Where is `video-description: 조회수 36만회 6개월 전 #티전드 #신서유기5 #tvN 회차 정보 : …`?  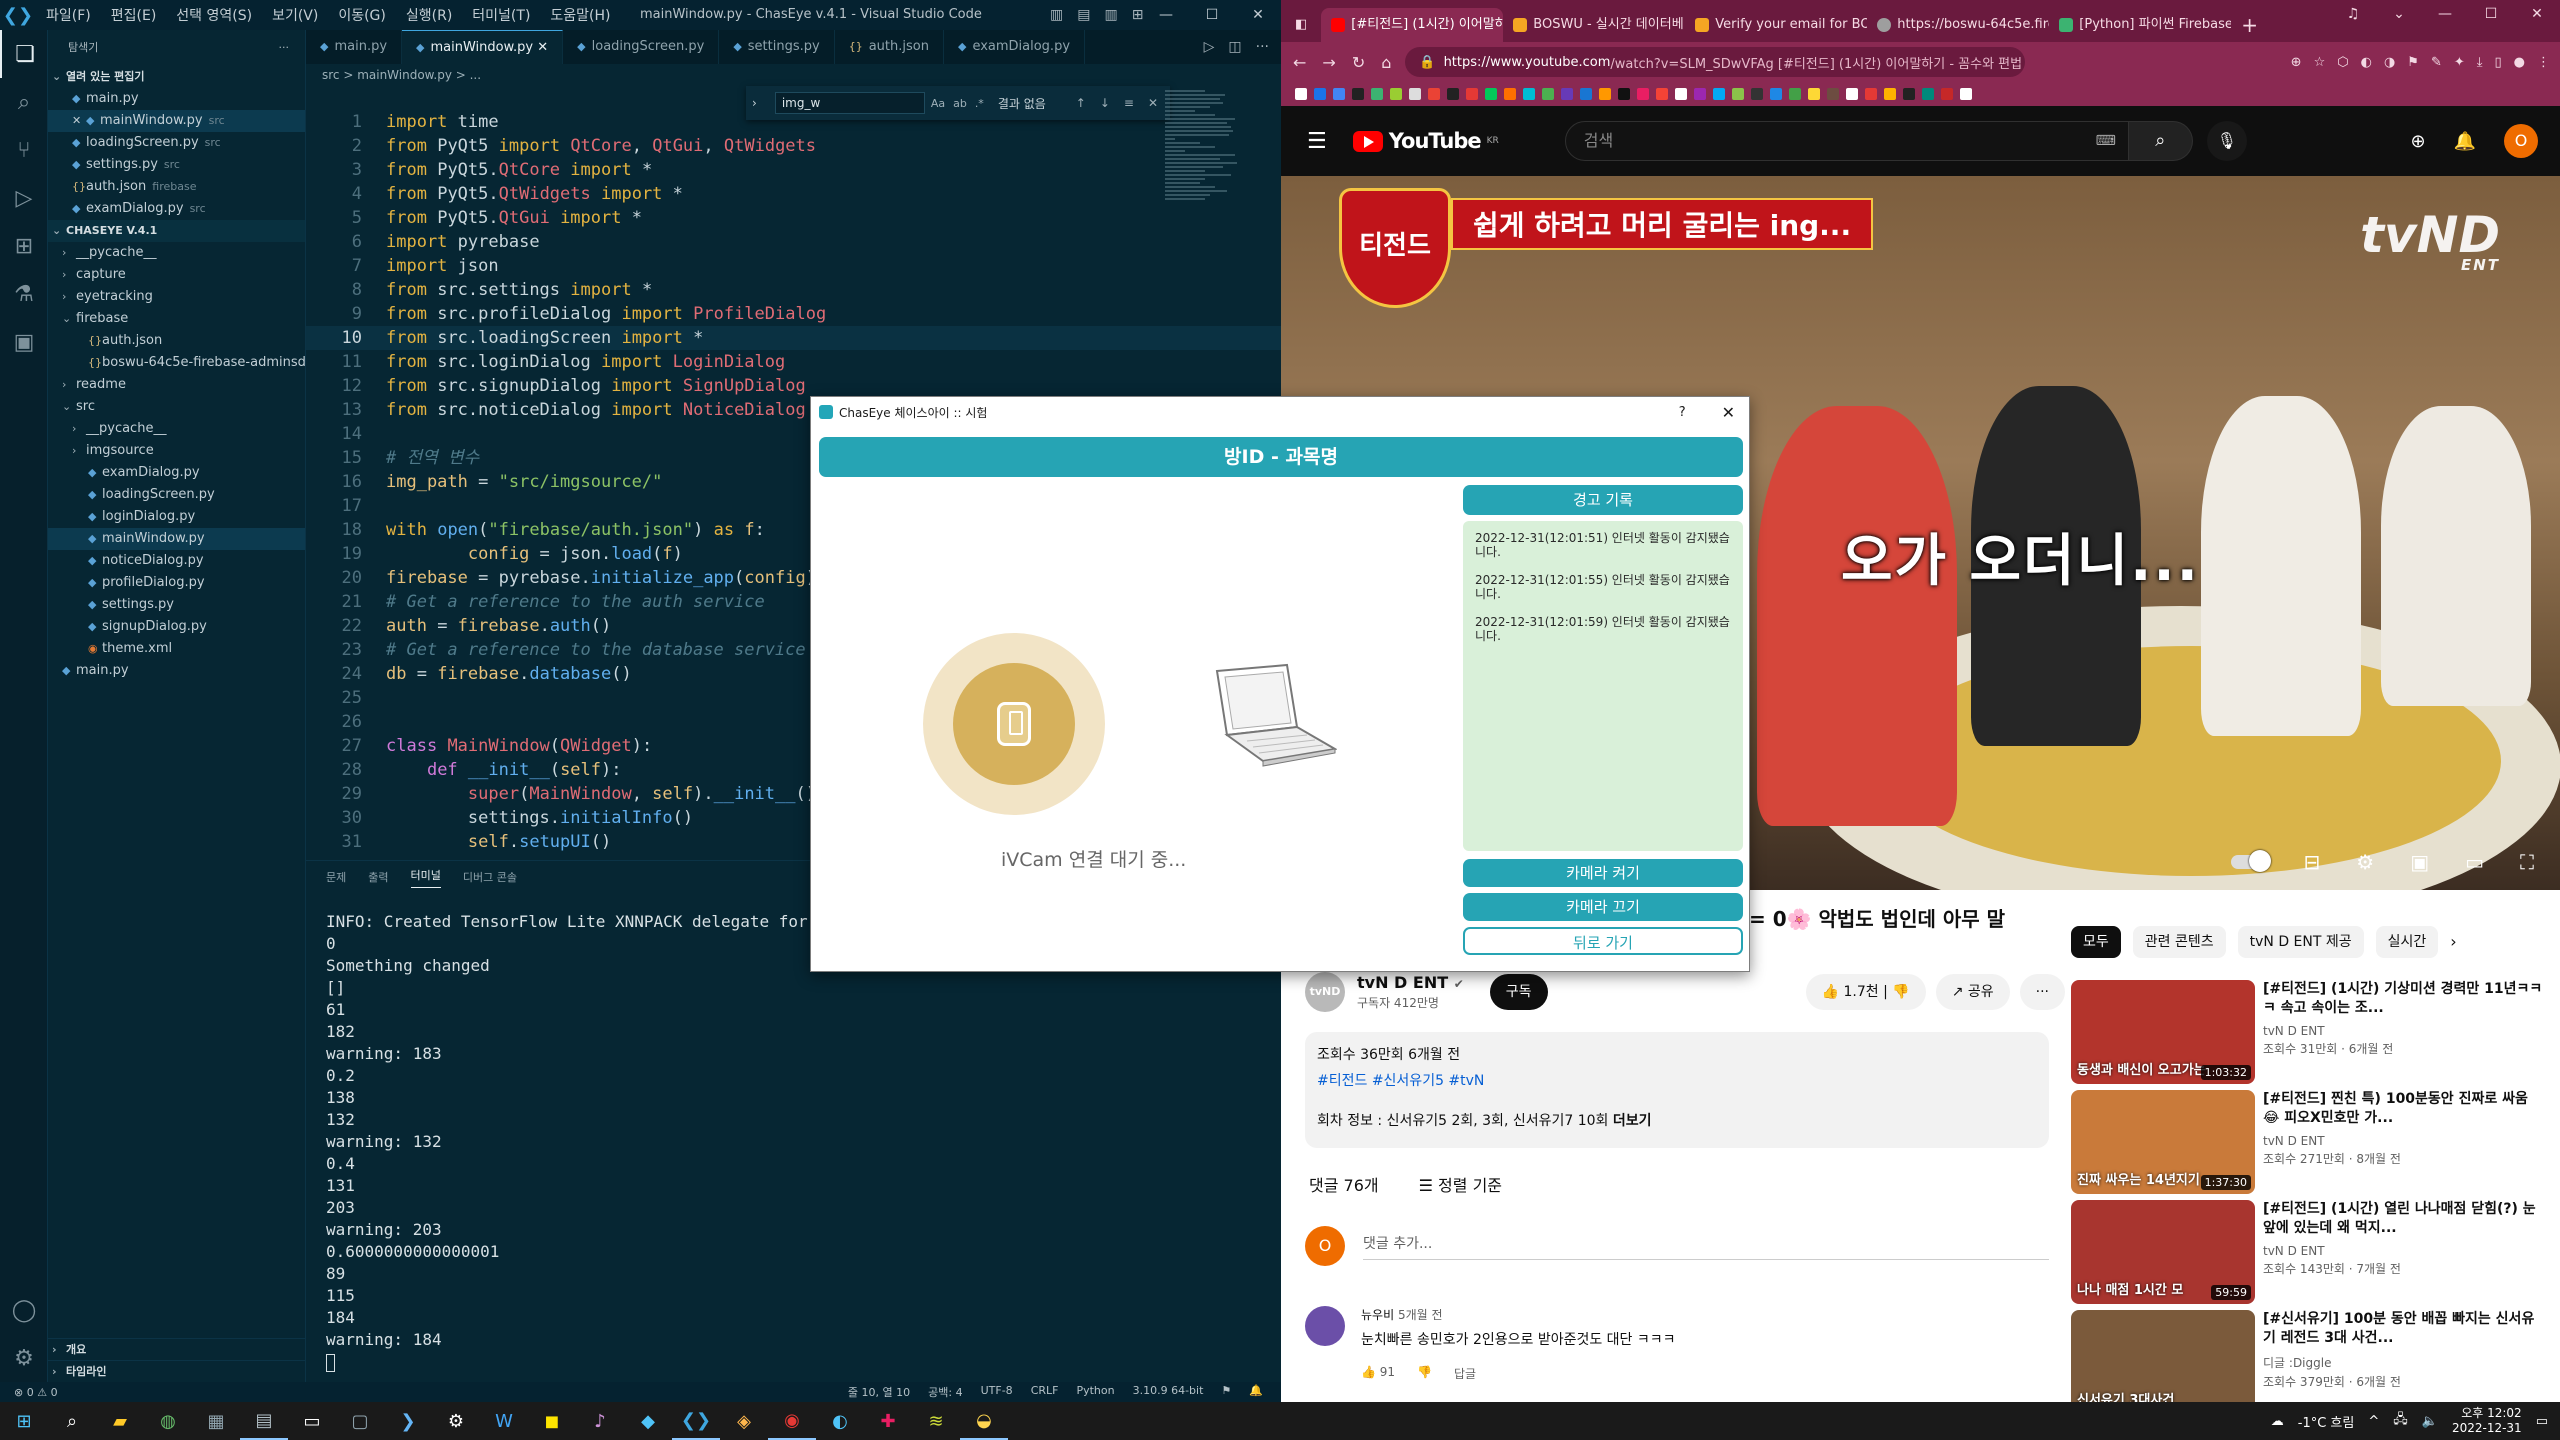 video-description: 조회수 36만회 6개월 전 #티전드 #신서유기5 #tvN 회차 정보 : … is located at coordinates (1677, 1090).